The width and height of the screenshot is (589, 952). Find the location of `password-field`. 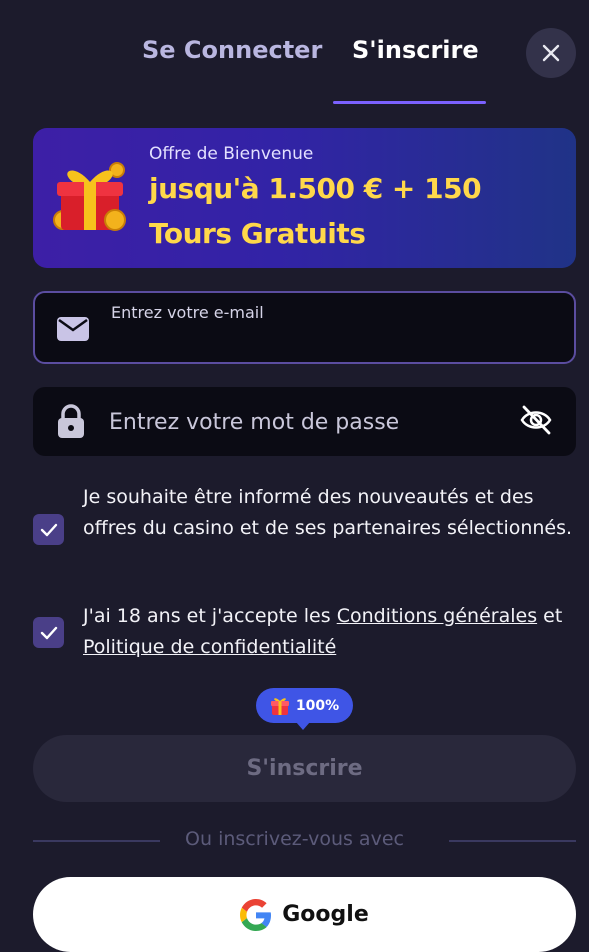

password-field is located at coordinates (304, 422).